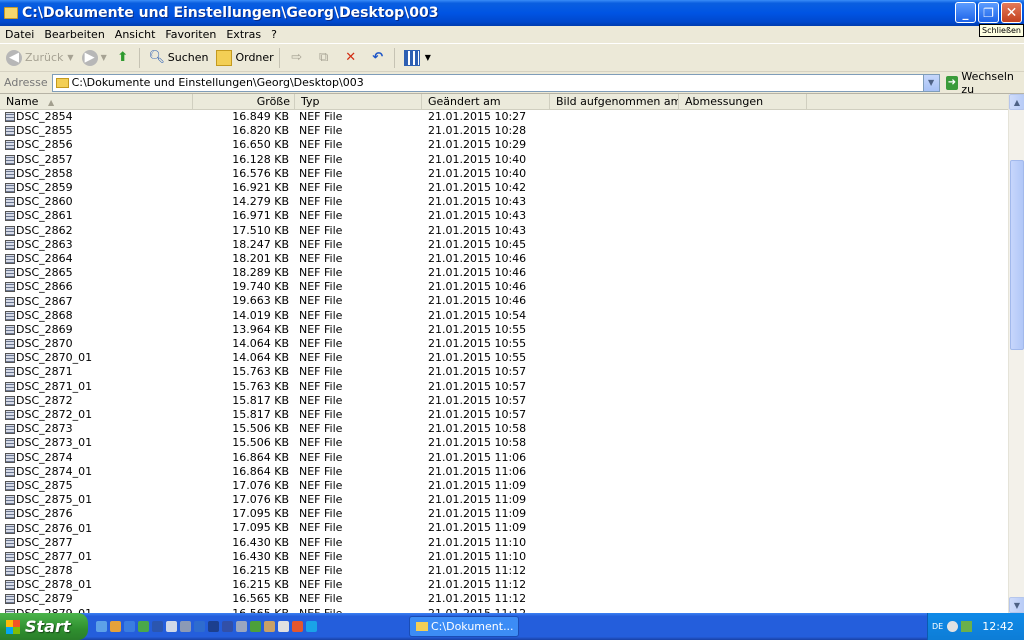  Describe the element at coordinates (74, 34) in the screenshot. I see `menu-bearbeiten: Bearbeiten` at that location.